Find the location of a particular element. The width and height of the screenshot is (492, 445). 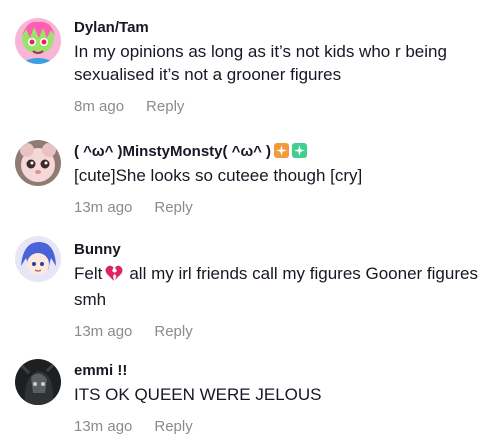

comment-text-before: Felt is located at coordinates (88, 273).